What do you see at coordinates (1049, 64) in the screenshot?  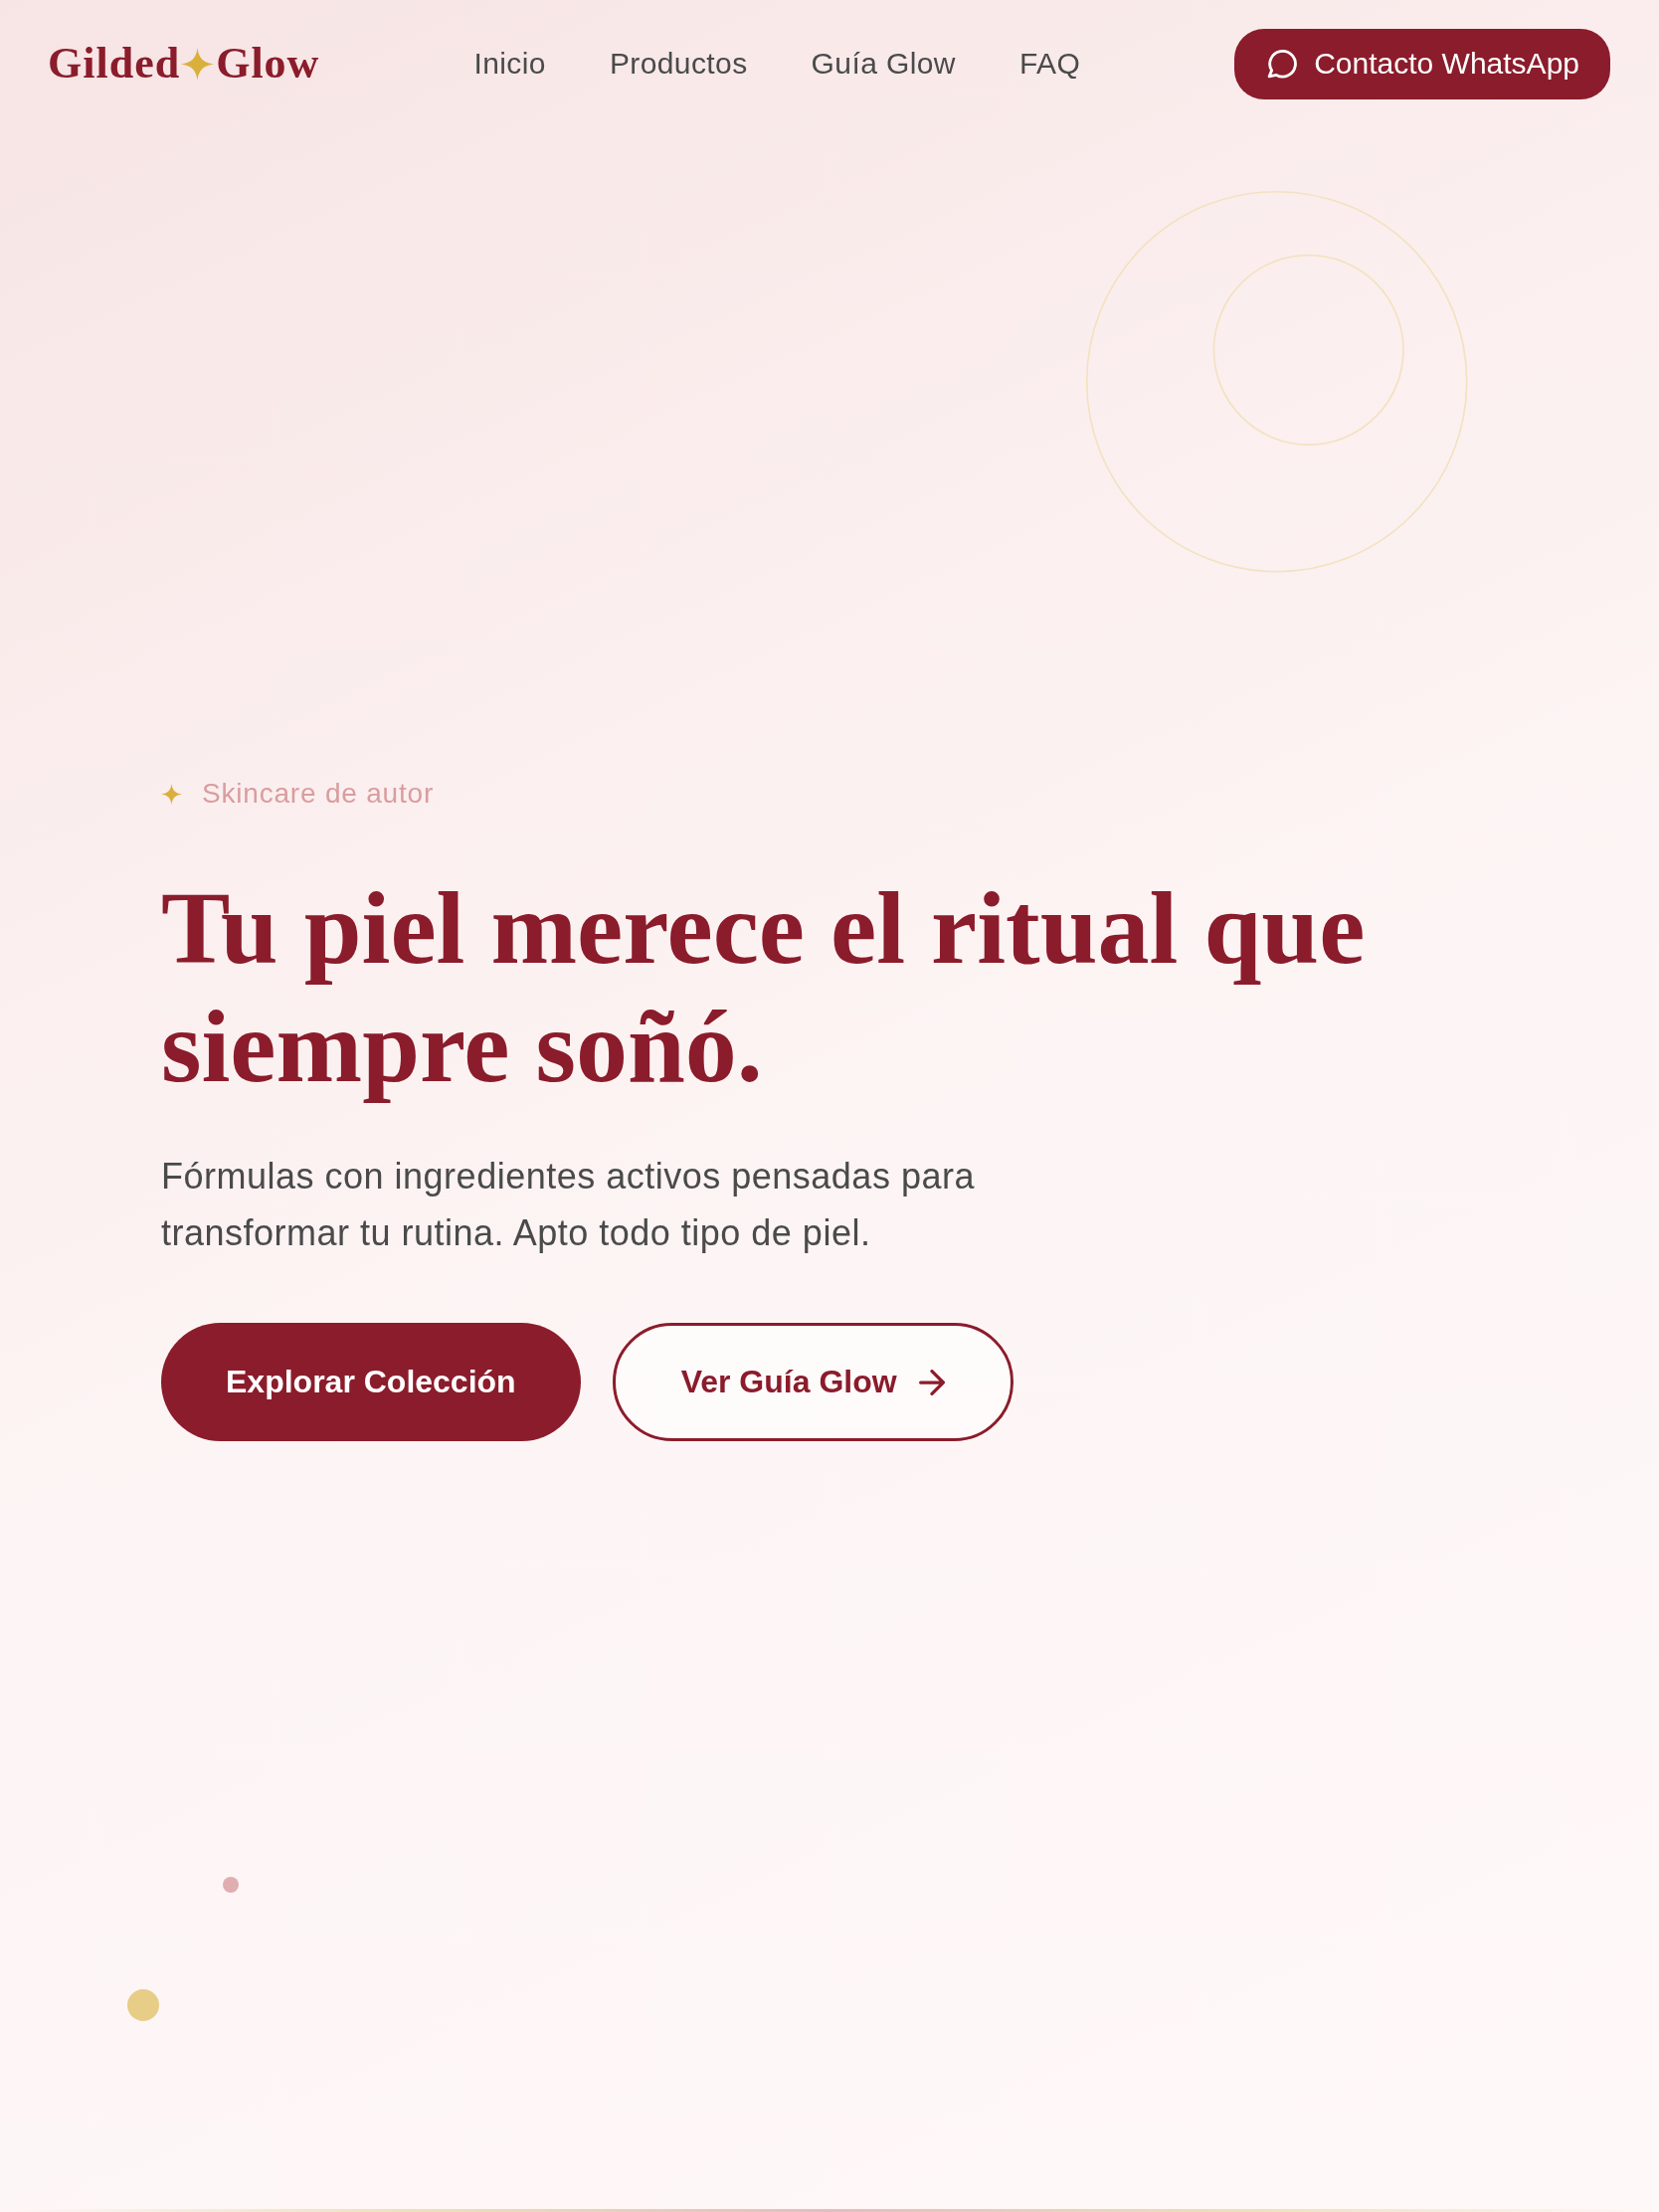 I see `nav-link: FAQ` at bounding box center [1049, 64].